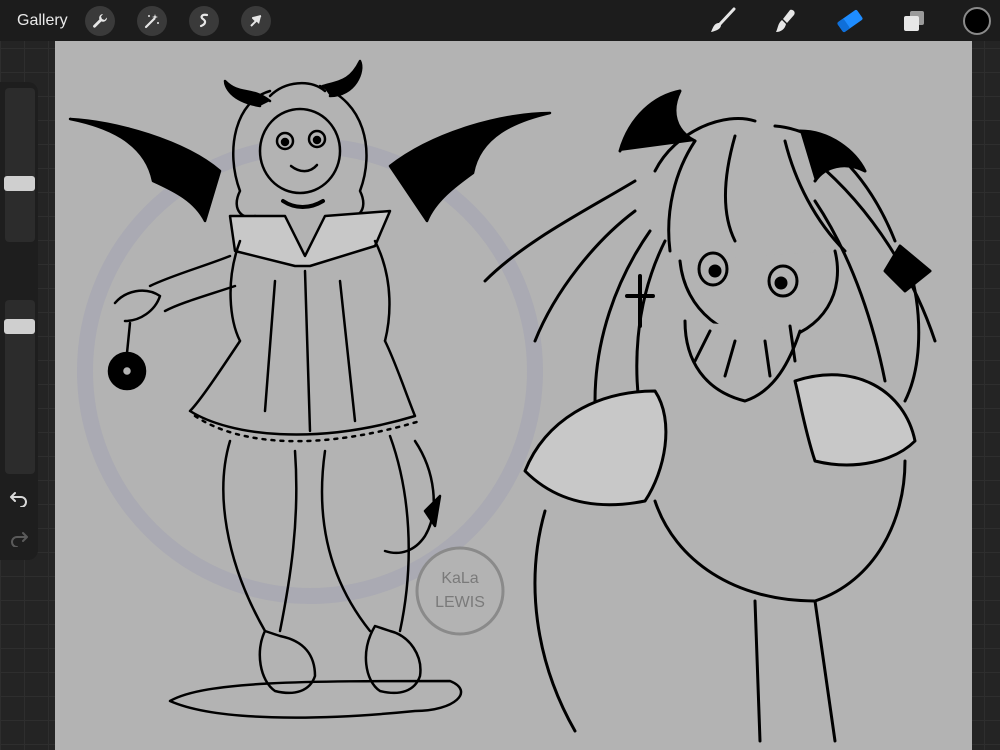 This screenshot has height=750, width=1000. I want to click on color-picker-swatch, so click(977, 20).